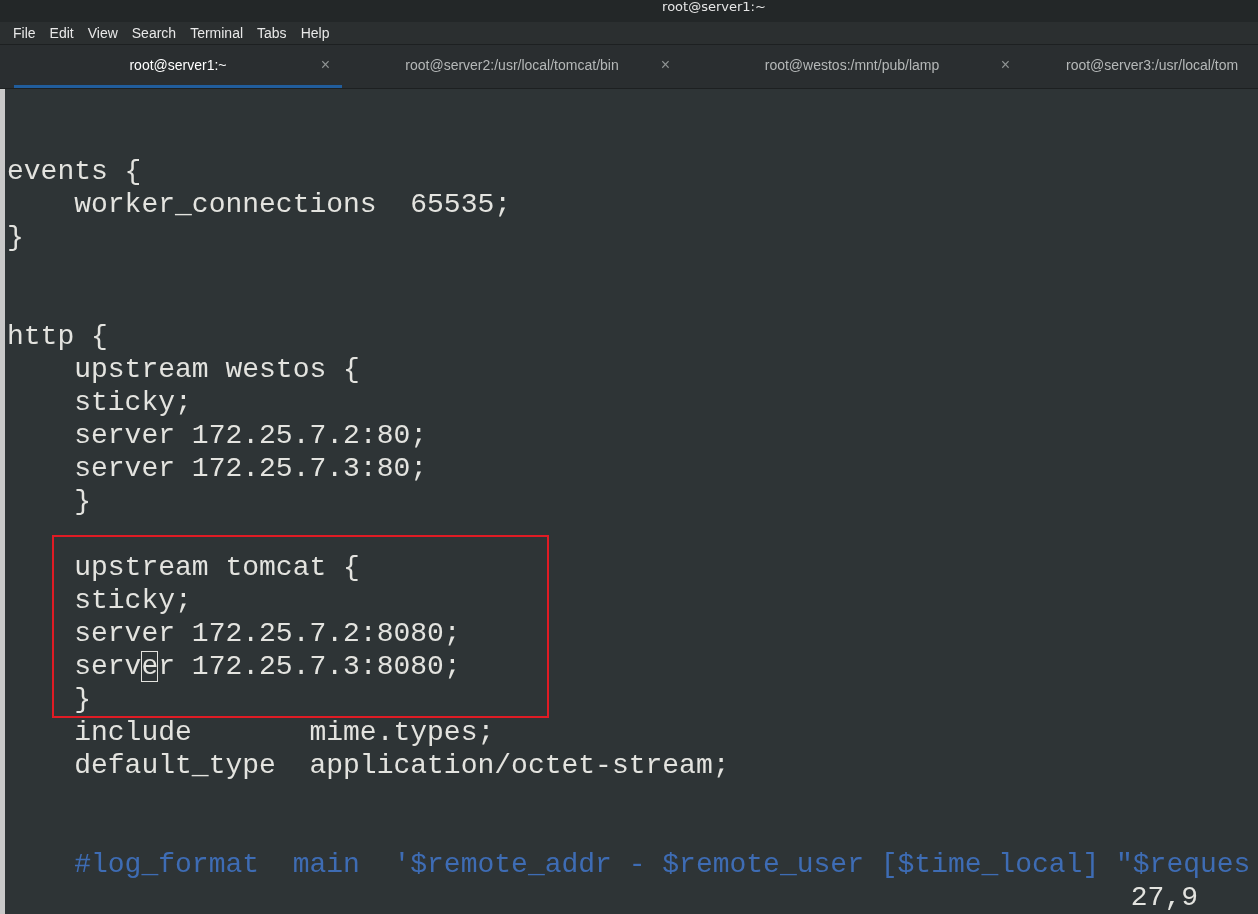  I want to click on menu-item: Search, so click(154, 33).